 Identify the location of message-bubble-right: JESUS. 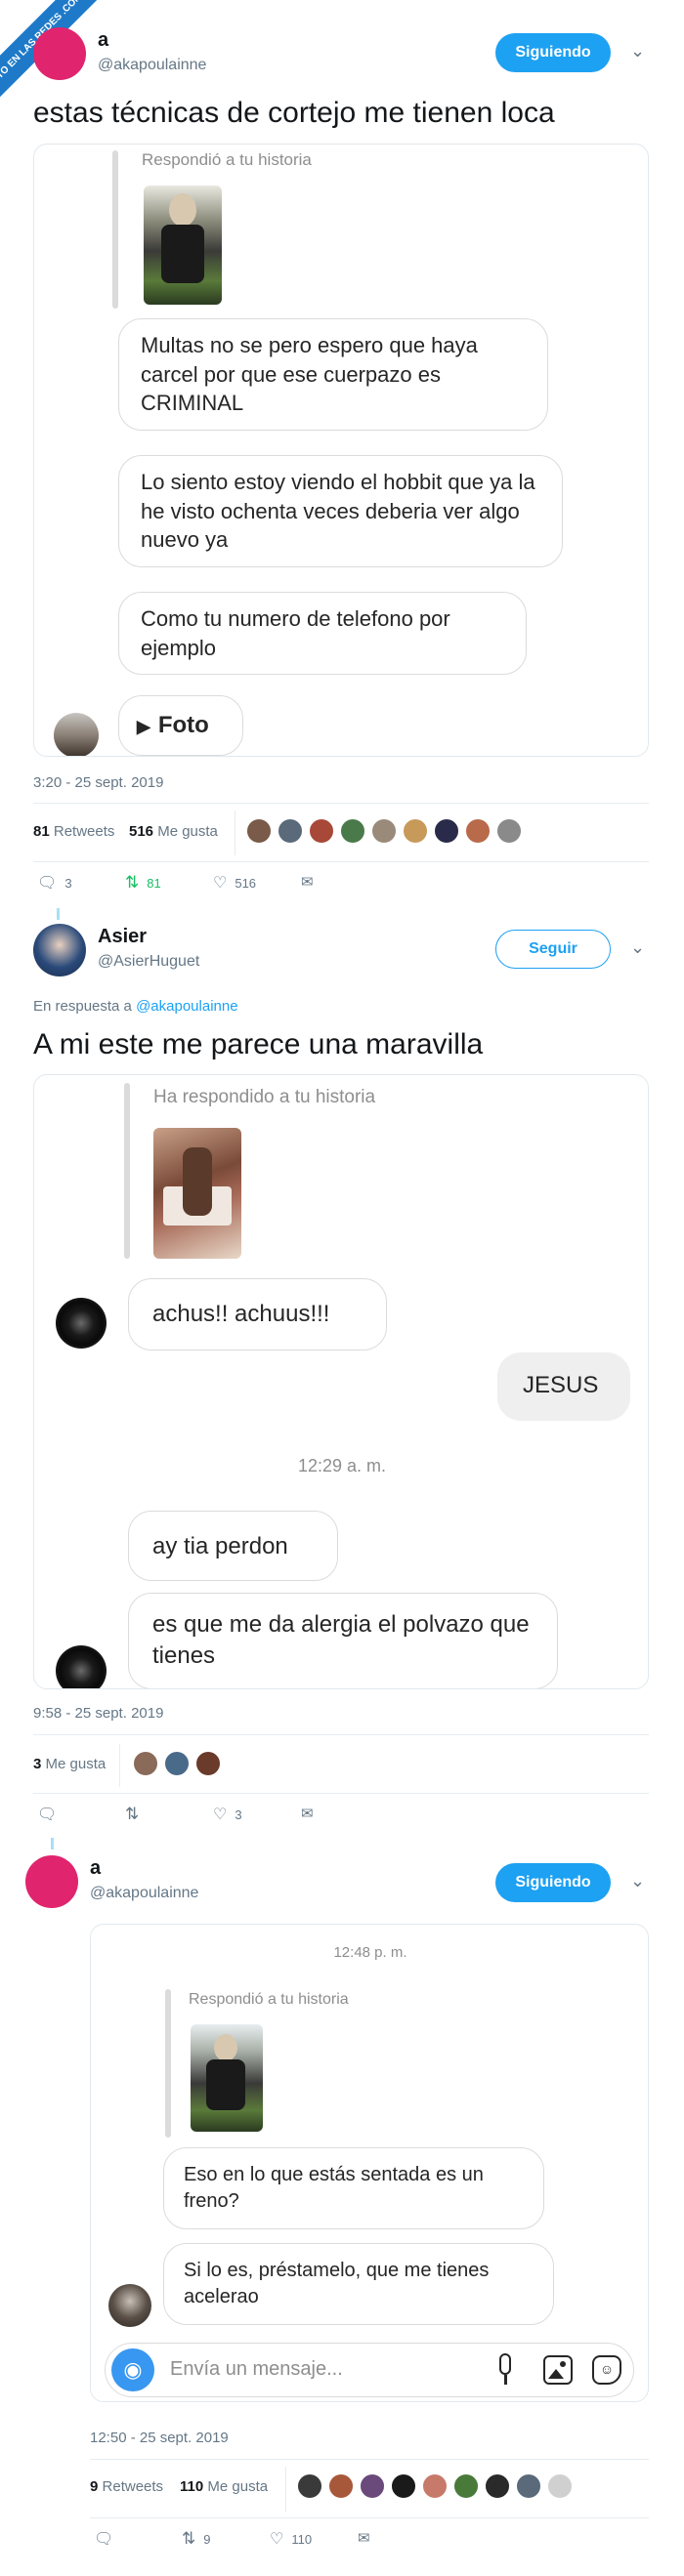
(563, 1386).